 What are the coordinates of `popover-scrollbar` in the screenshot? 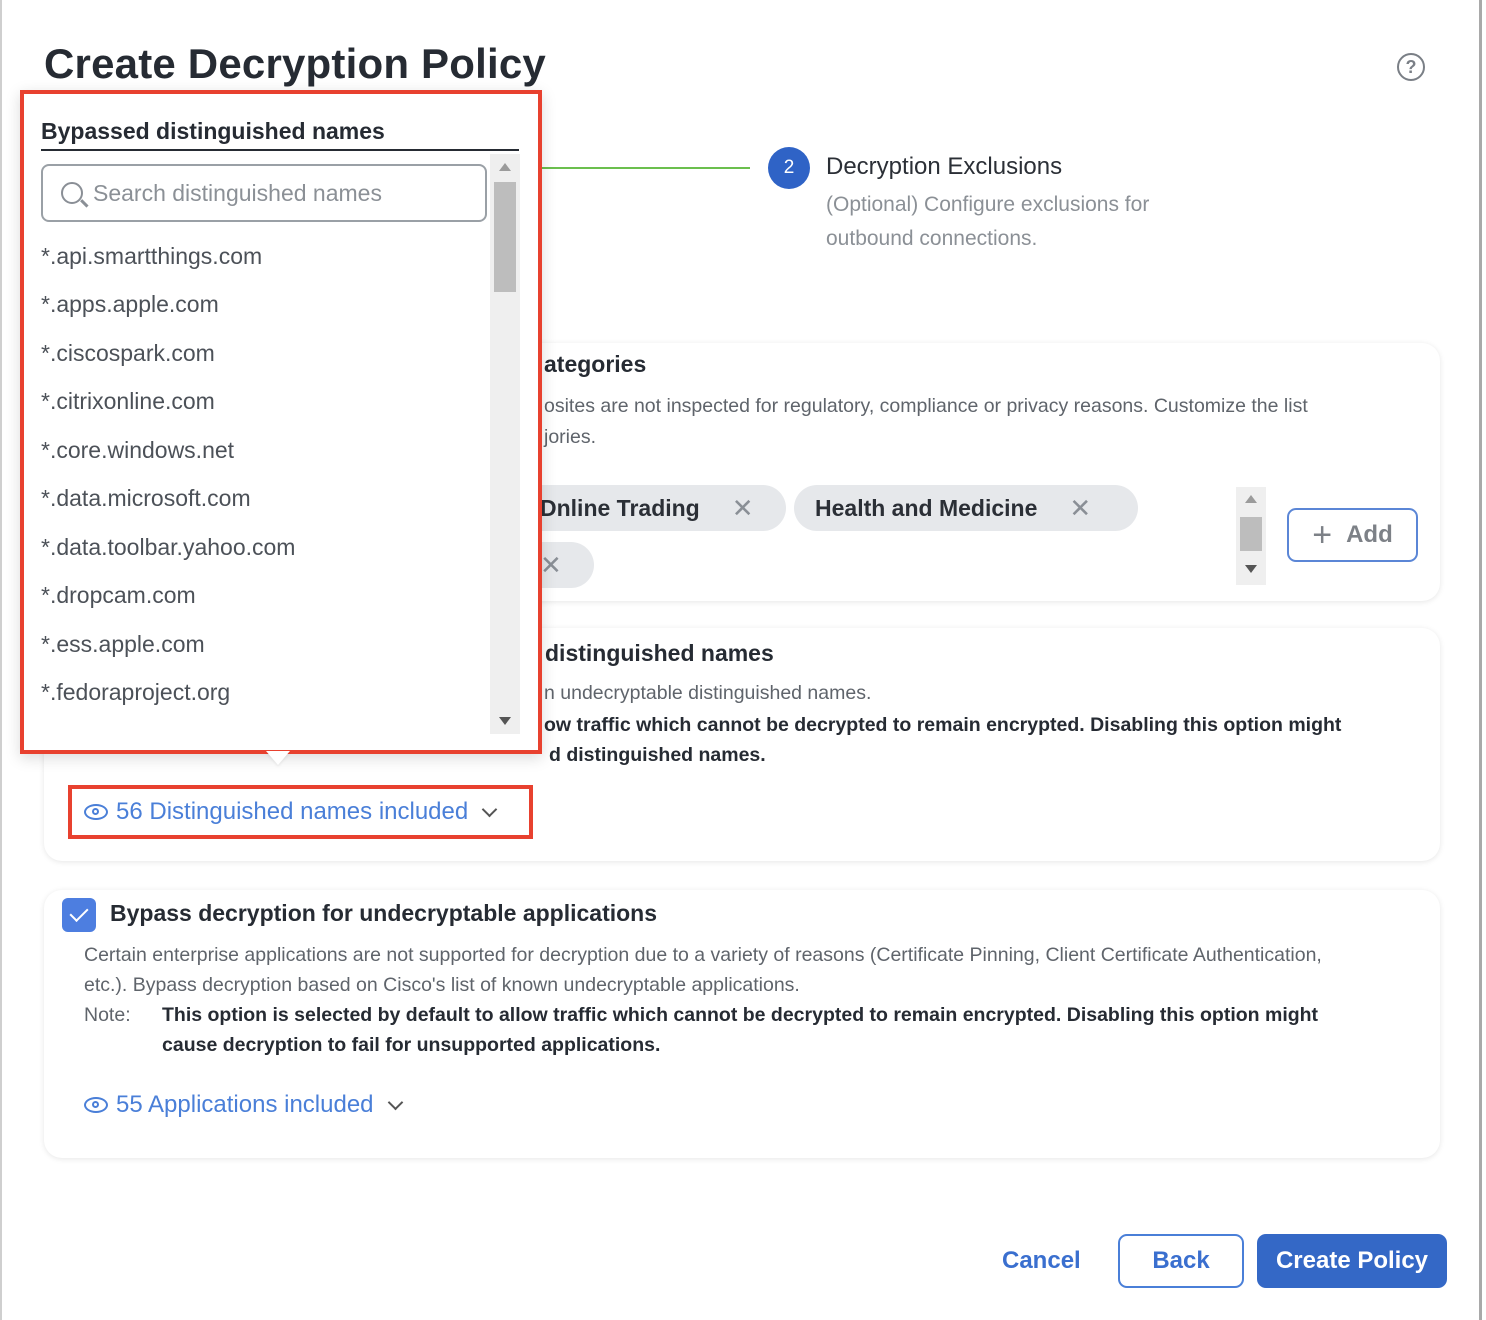 It's located at (505, 444).